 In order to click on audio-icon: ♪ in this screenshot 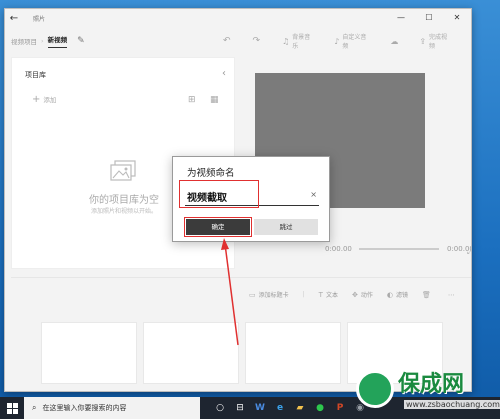, I will do `click(337, 41)`.